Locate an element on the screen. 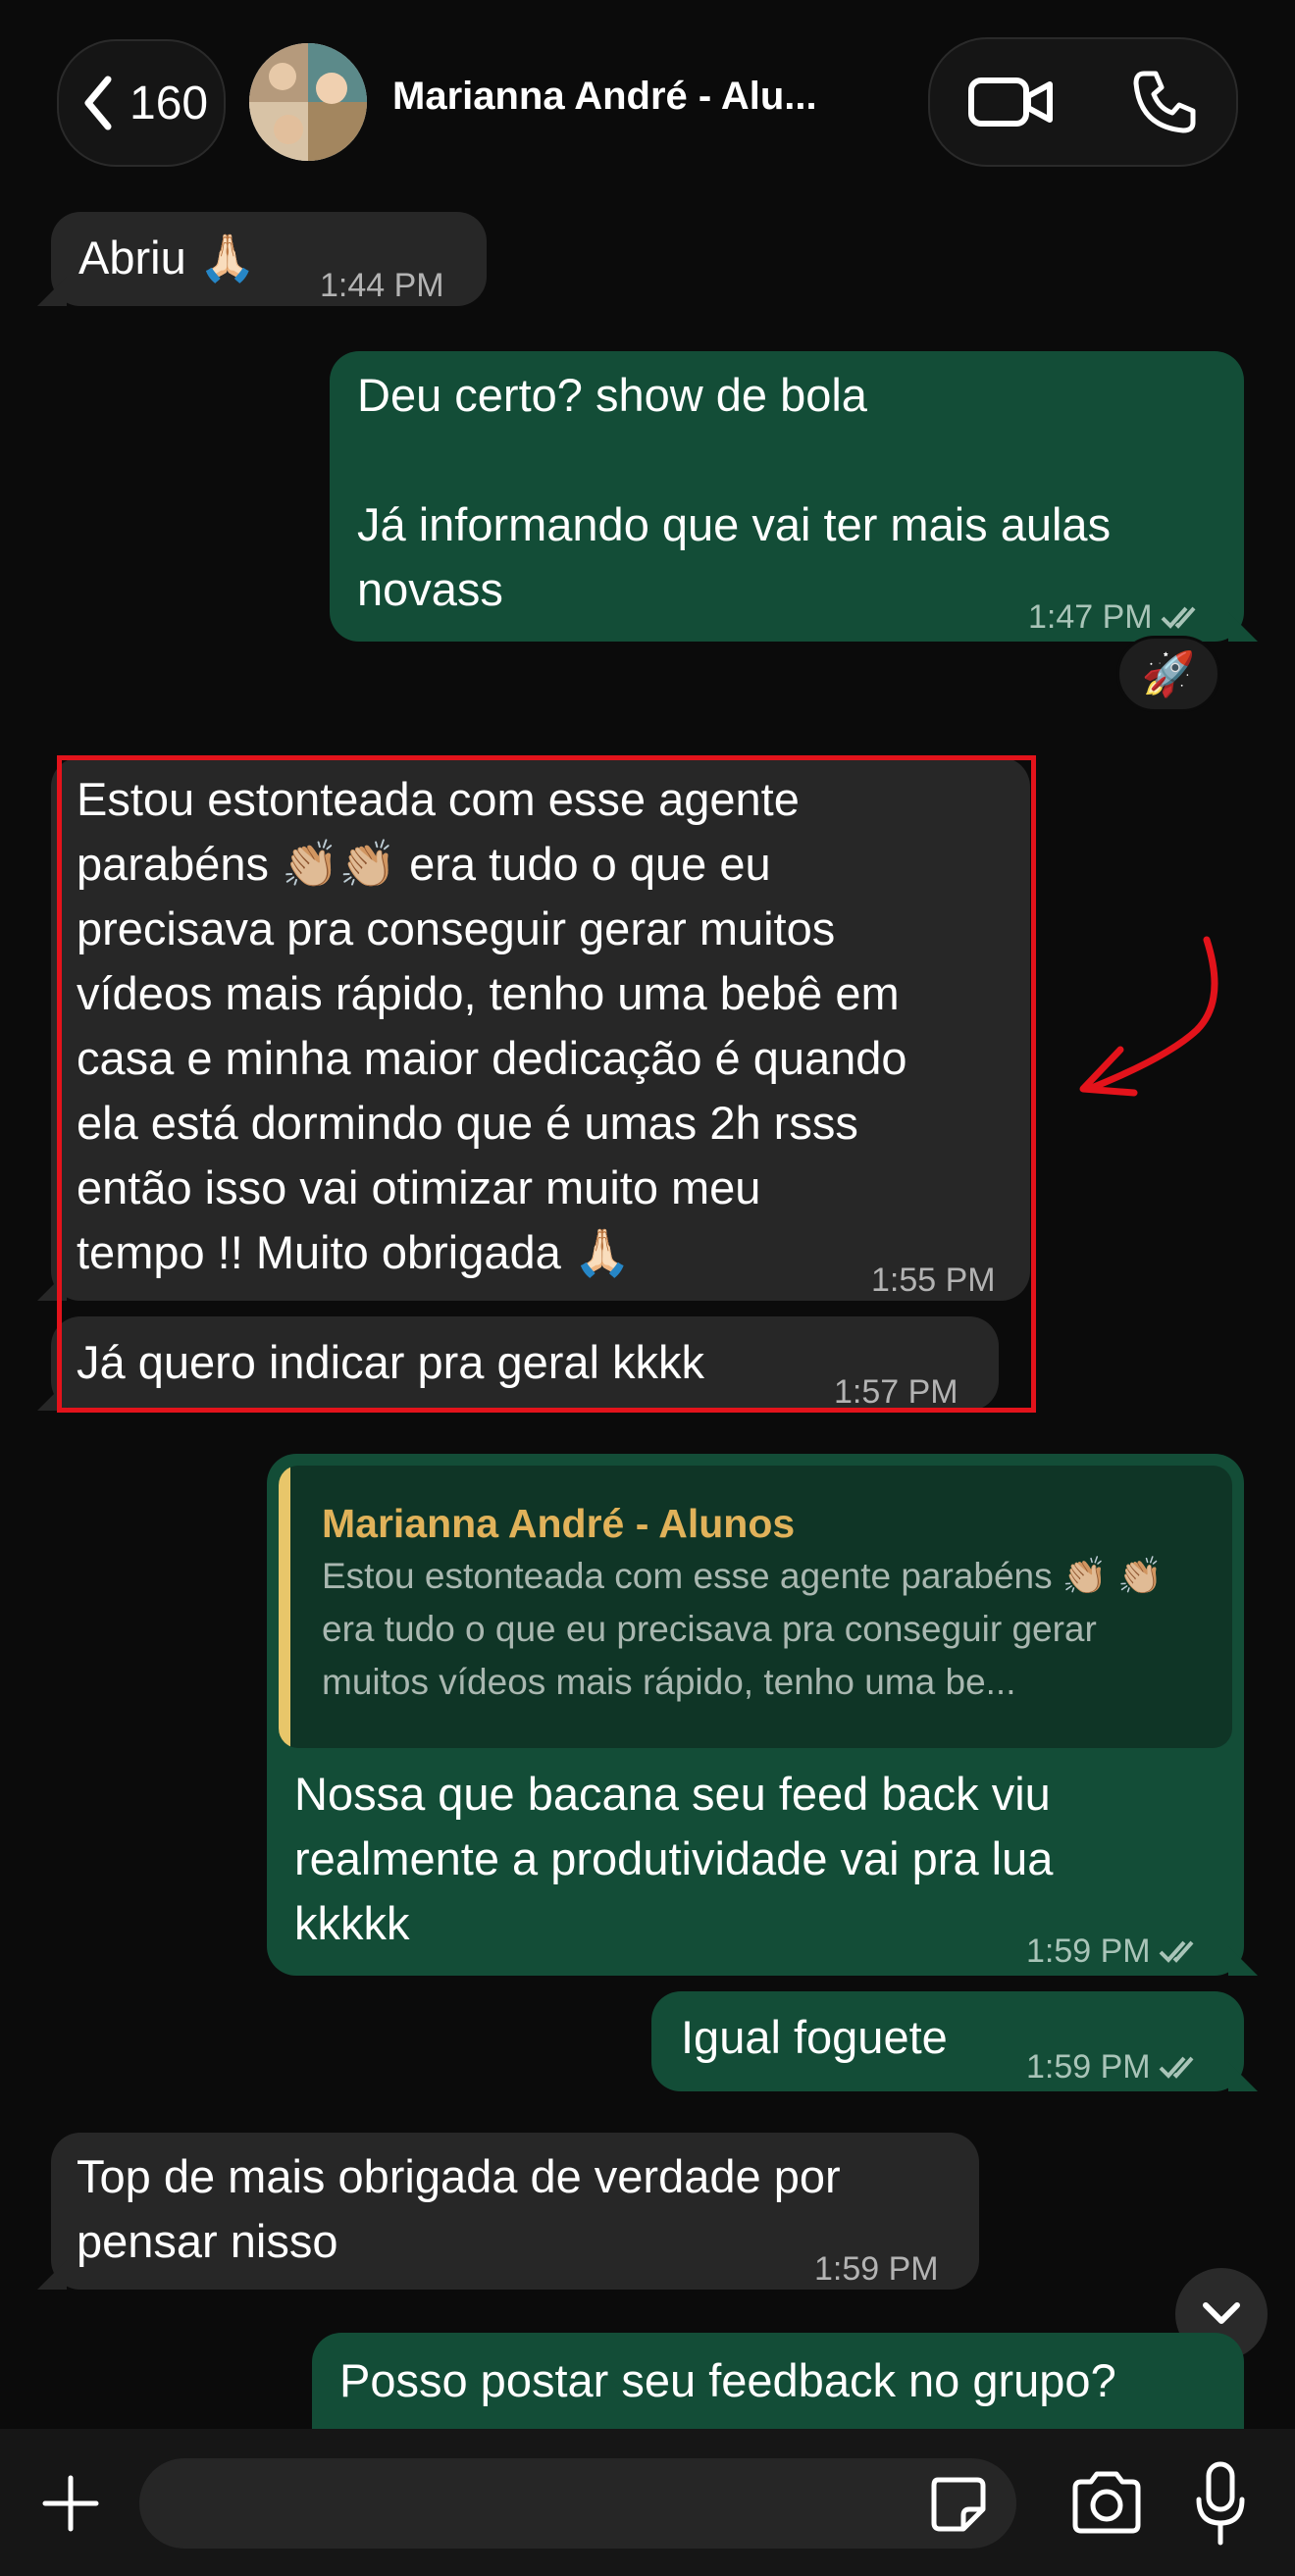 The image size is (1295, 2576). microphone-icon is located at coordinates (1220, 2504).